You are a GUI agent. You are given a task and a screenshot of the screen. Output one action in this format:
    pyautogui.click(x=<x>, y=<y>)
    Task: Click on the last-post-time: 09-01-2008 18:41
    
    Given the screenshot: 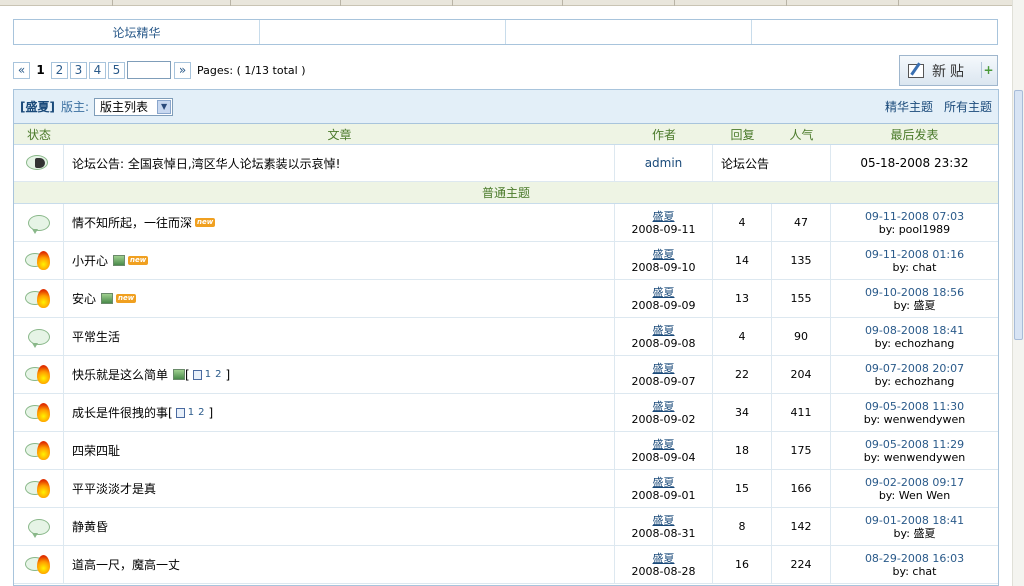 What is the action you would take?
    pyautogui.click(x=914, y=520)
    